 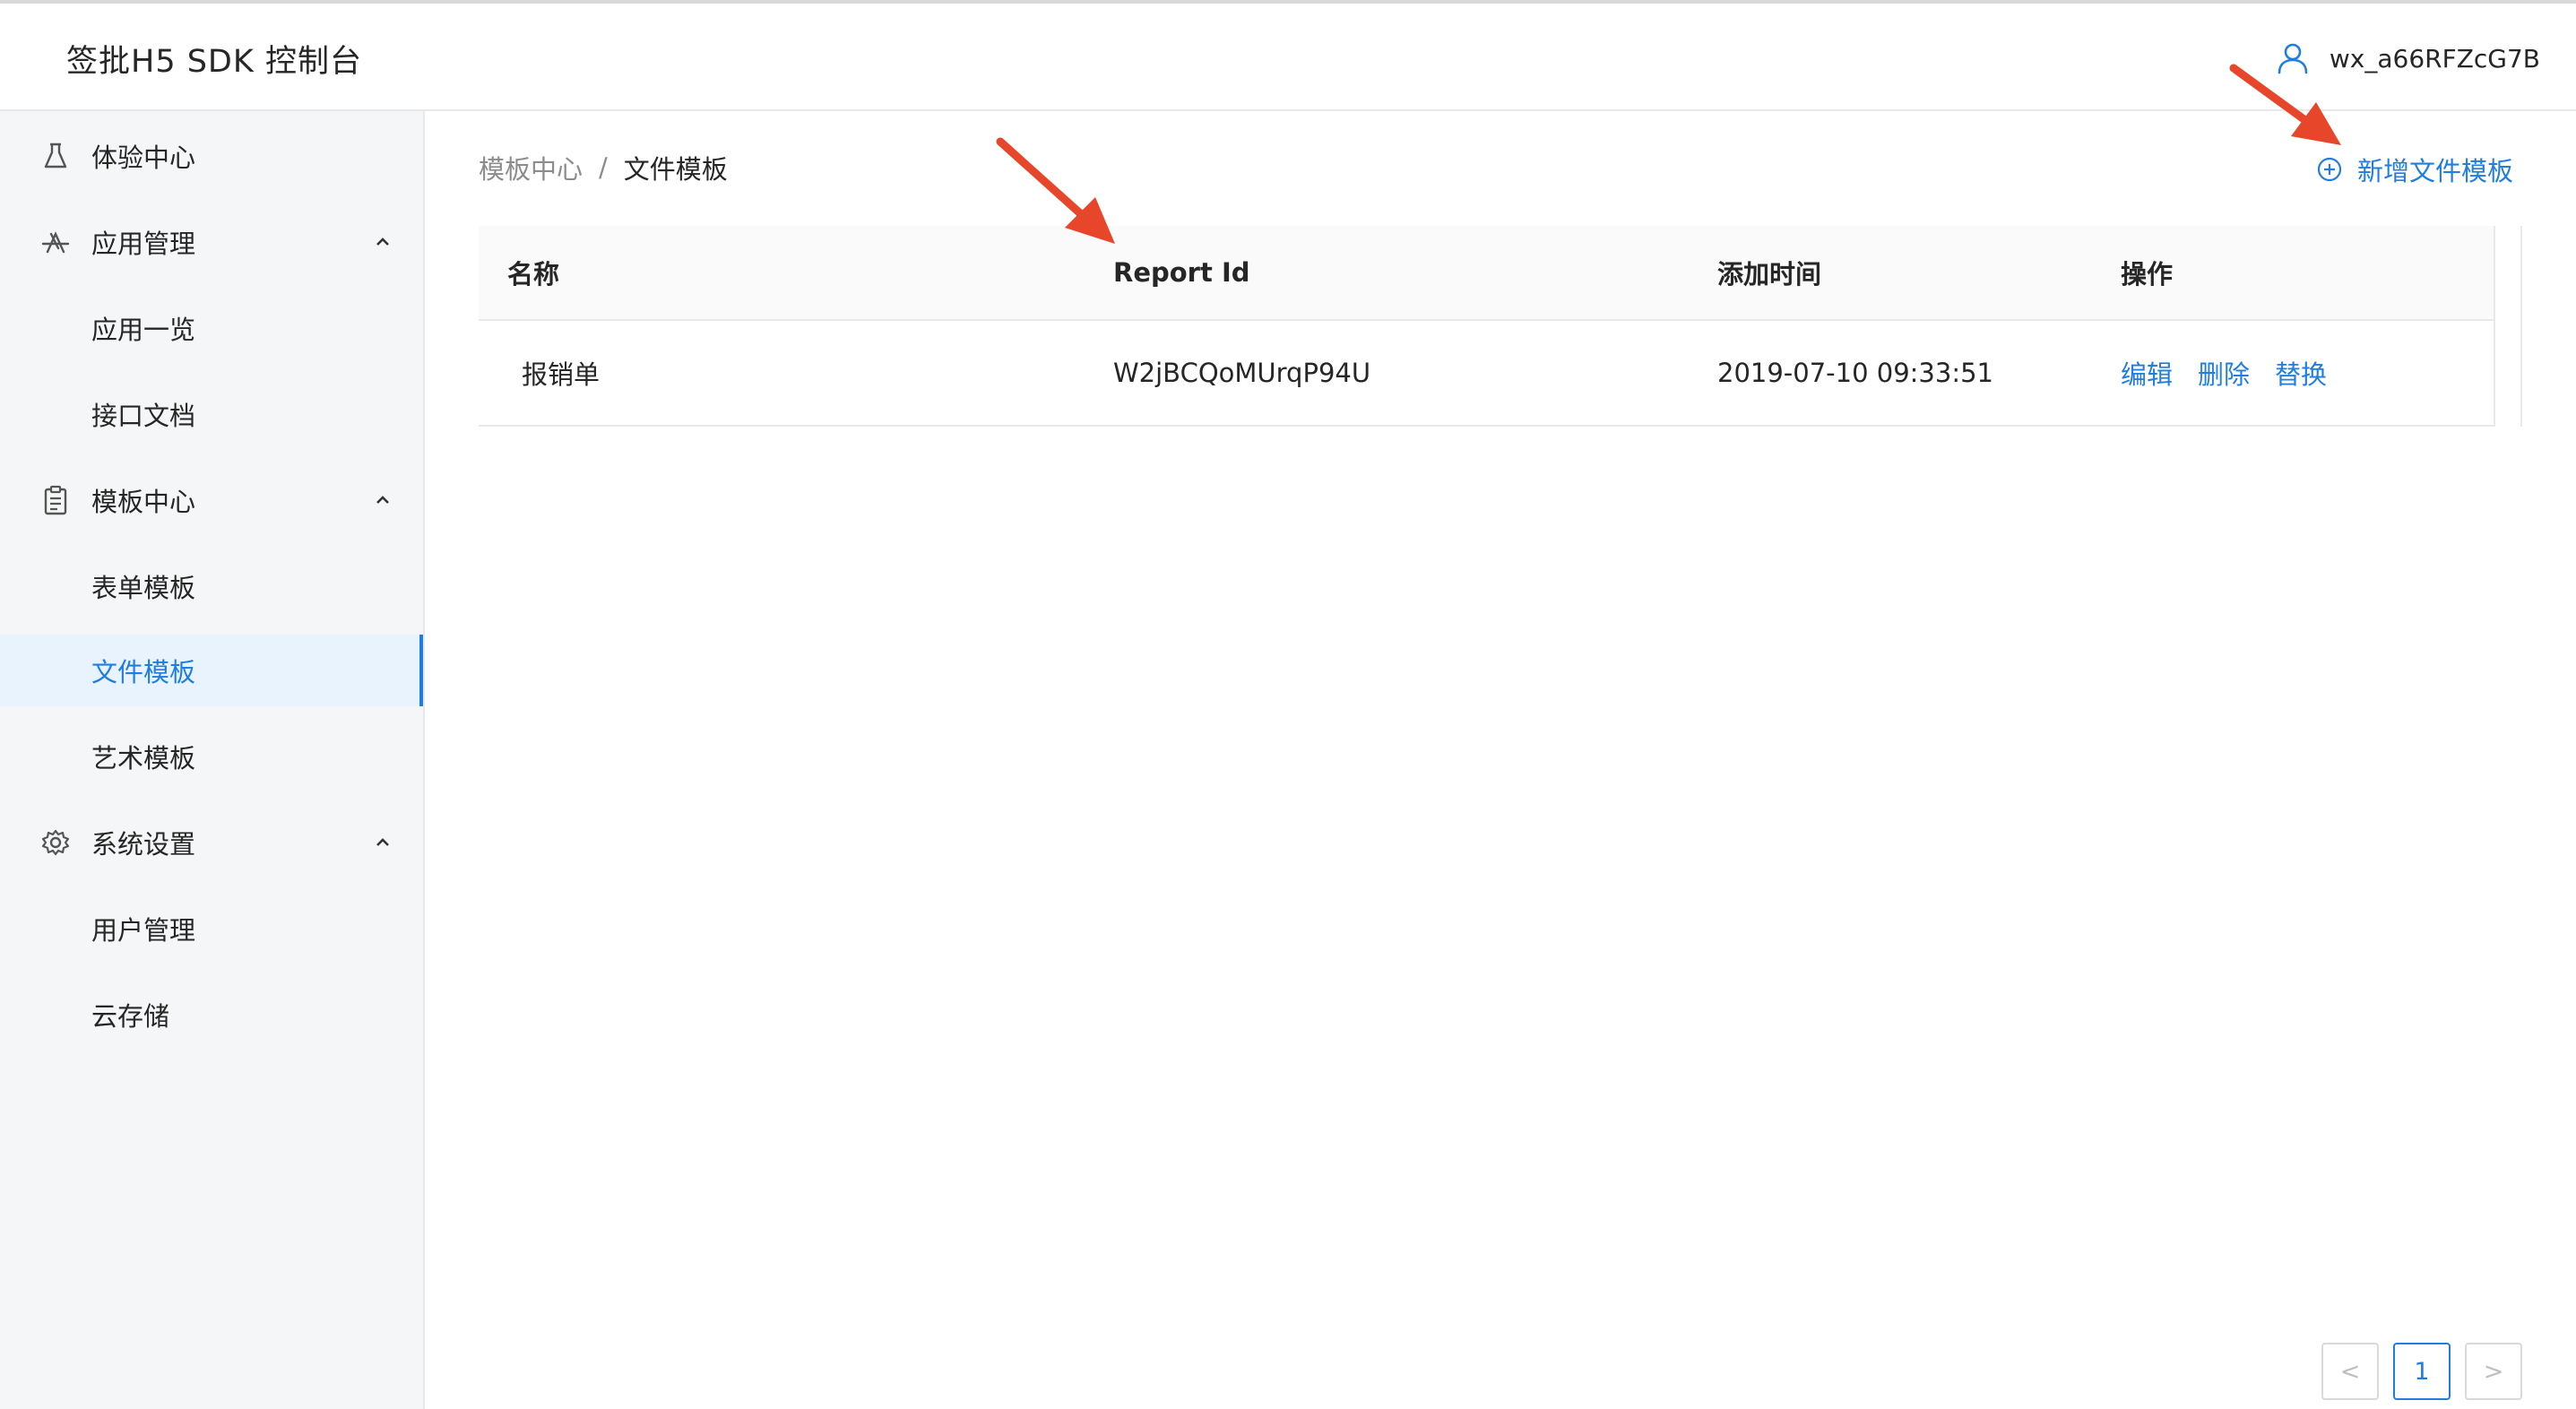 What do you see at coordinates (2422, 1371) in the screenshot?
I see `page-1-button: 1` at bounding box center [2422, 1371].